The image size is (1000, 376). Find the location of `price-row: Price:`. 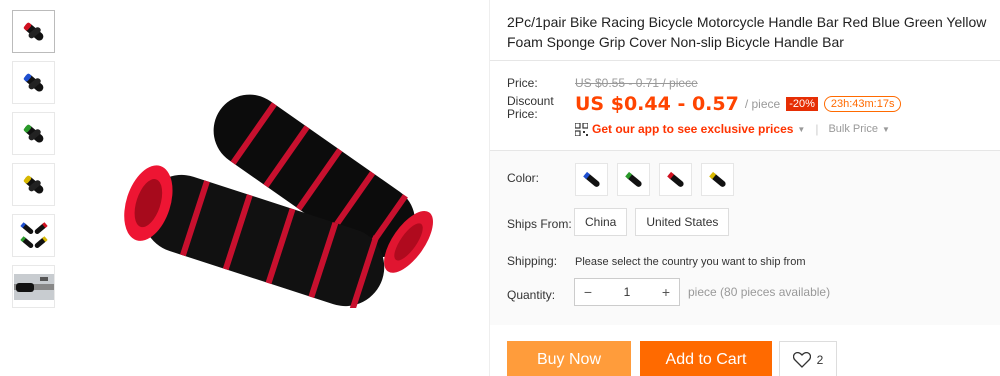

price-row: Price: is located at coordinates (522, 83).